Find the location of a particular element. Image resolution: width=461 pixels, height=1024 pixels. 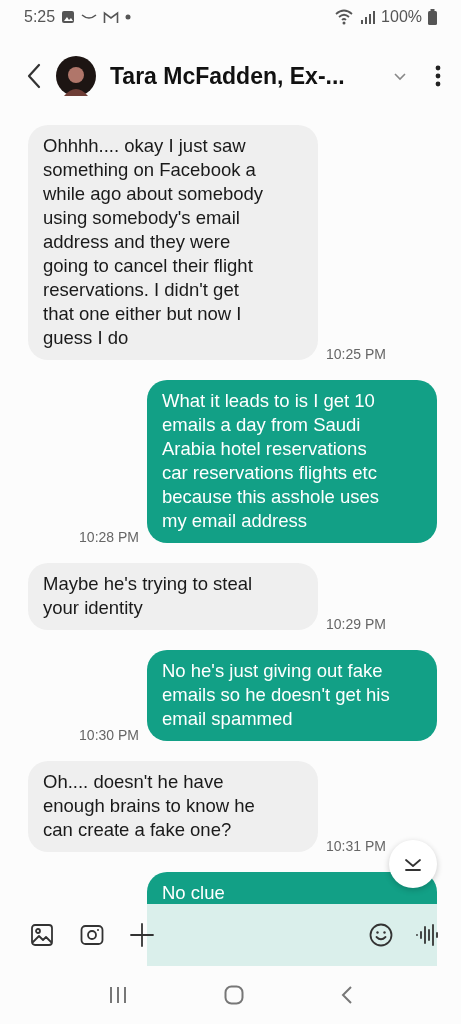

back-button is located at coordinates (34, 76).